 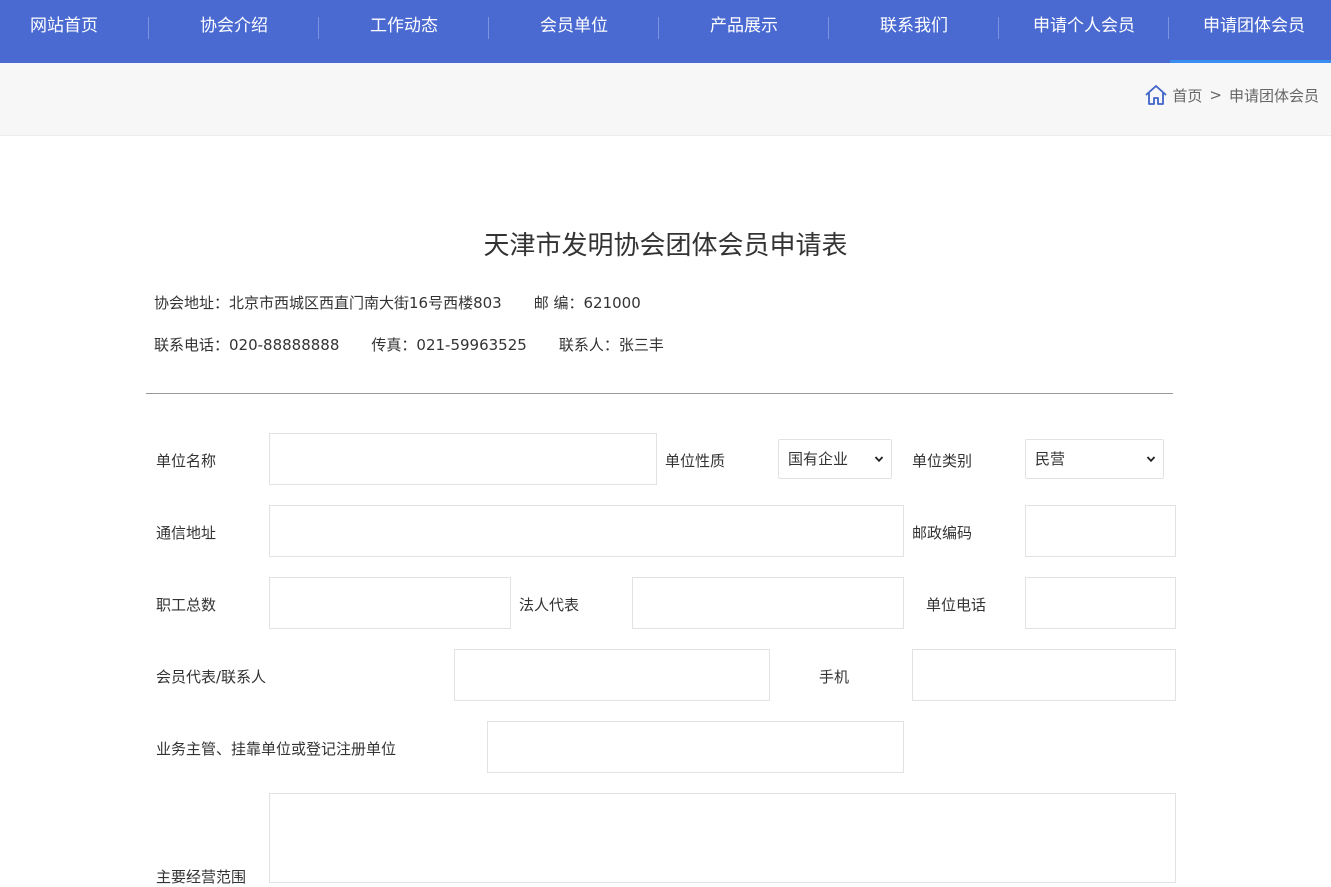 What do you see at coordinates (956, 605) in the screenshot?
I see `unit-phone-label: 单位电话` at bounding box center [956, 605].